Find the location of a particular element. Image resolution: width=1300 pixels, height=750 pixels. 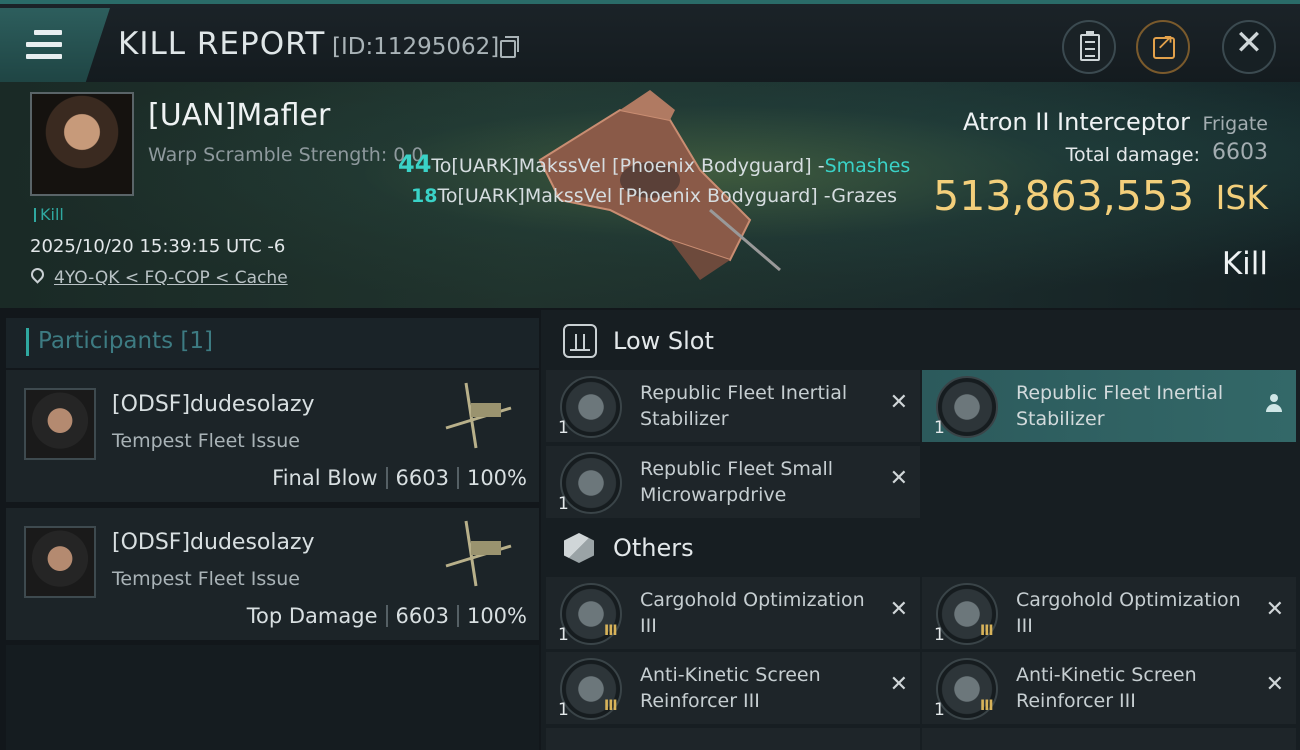

damage-text: To[UARK]MakssVel [Phoenix Bodyguard] - is located at coordinates (628, 166).